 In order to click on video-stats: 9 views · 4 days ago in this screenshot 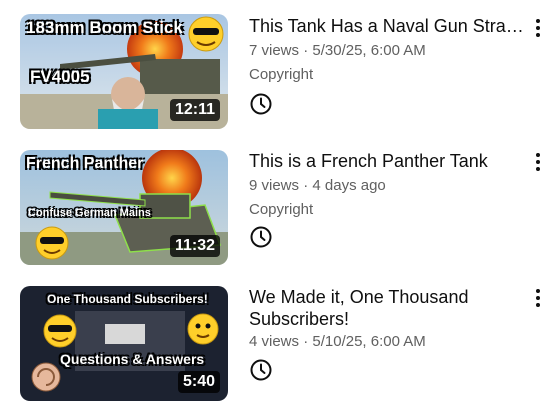, I will do `click(317, 185)`.